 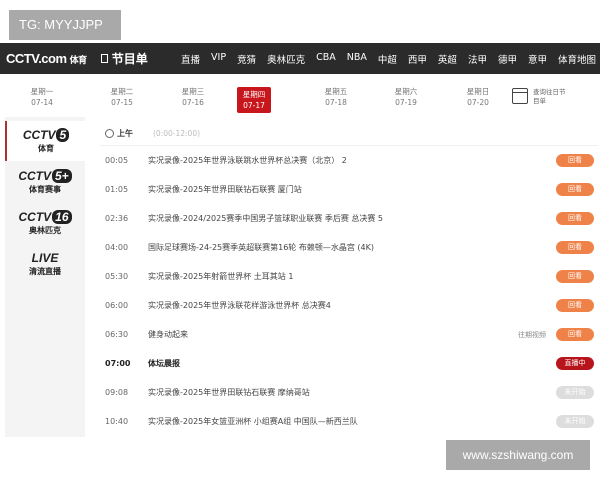 What do you see at coordinates (336, 91) in the screenshot?
I see `date-day: 星期五` at bounding box center [336, 91].